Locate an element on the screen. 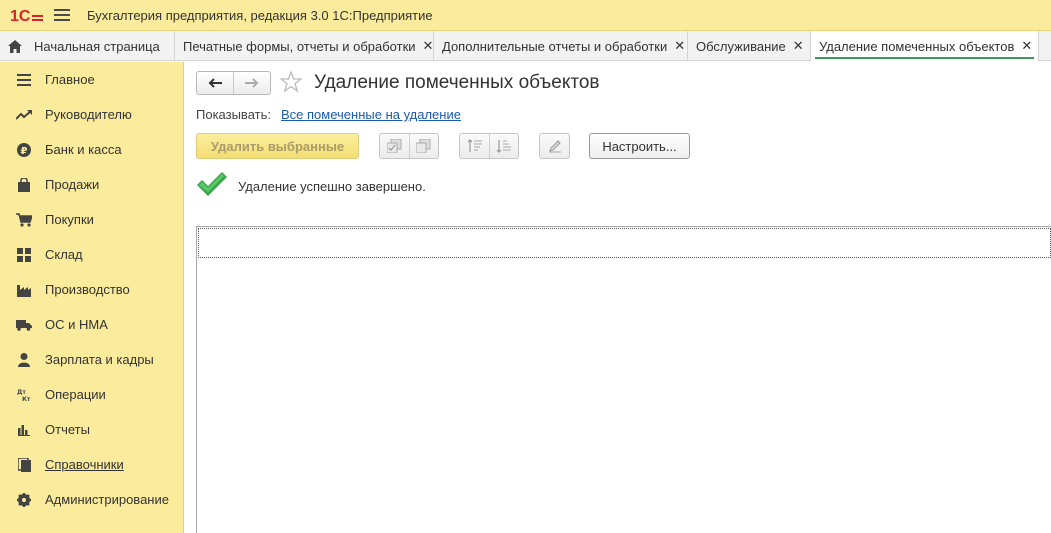 The width and height of the screenshot is (1051, 533). uncheck-all-button is located at coordinates (423, 146).